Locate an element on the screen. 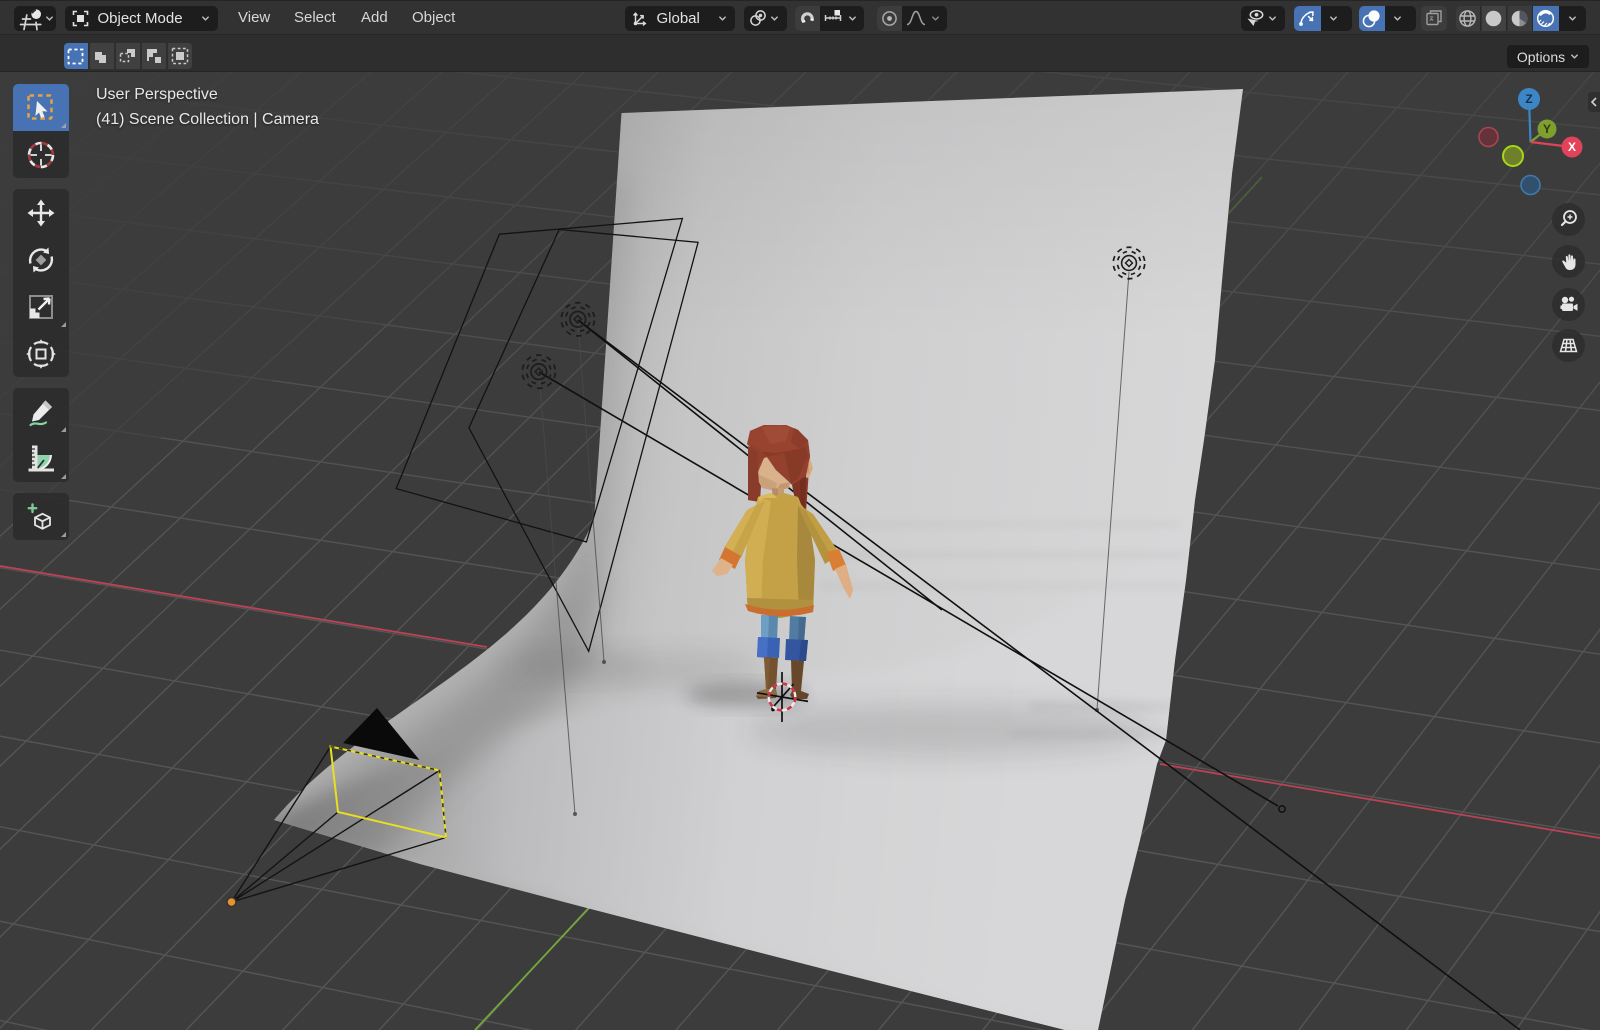 The image size is (1600, 1030). svg-text: Z is located at coordinates (1528, 99).